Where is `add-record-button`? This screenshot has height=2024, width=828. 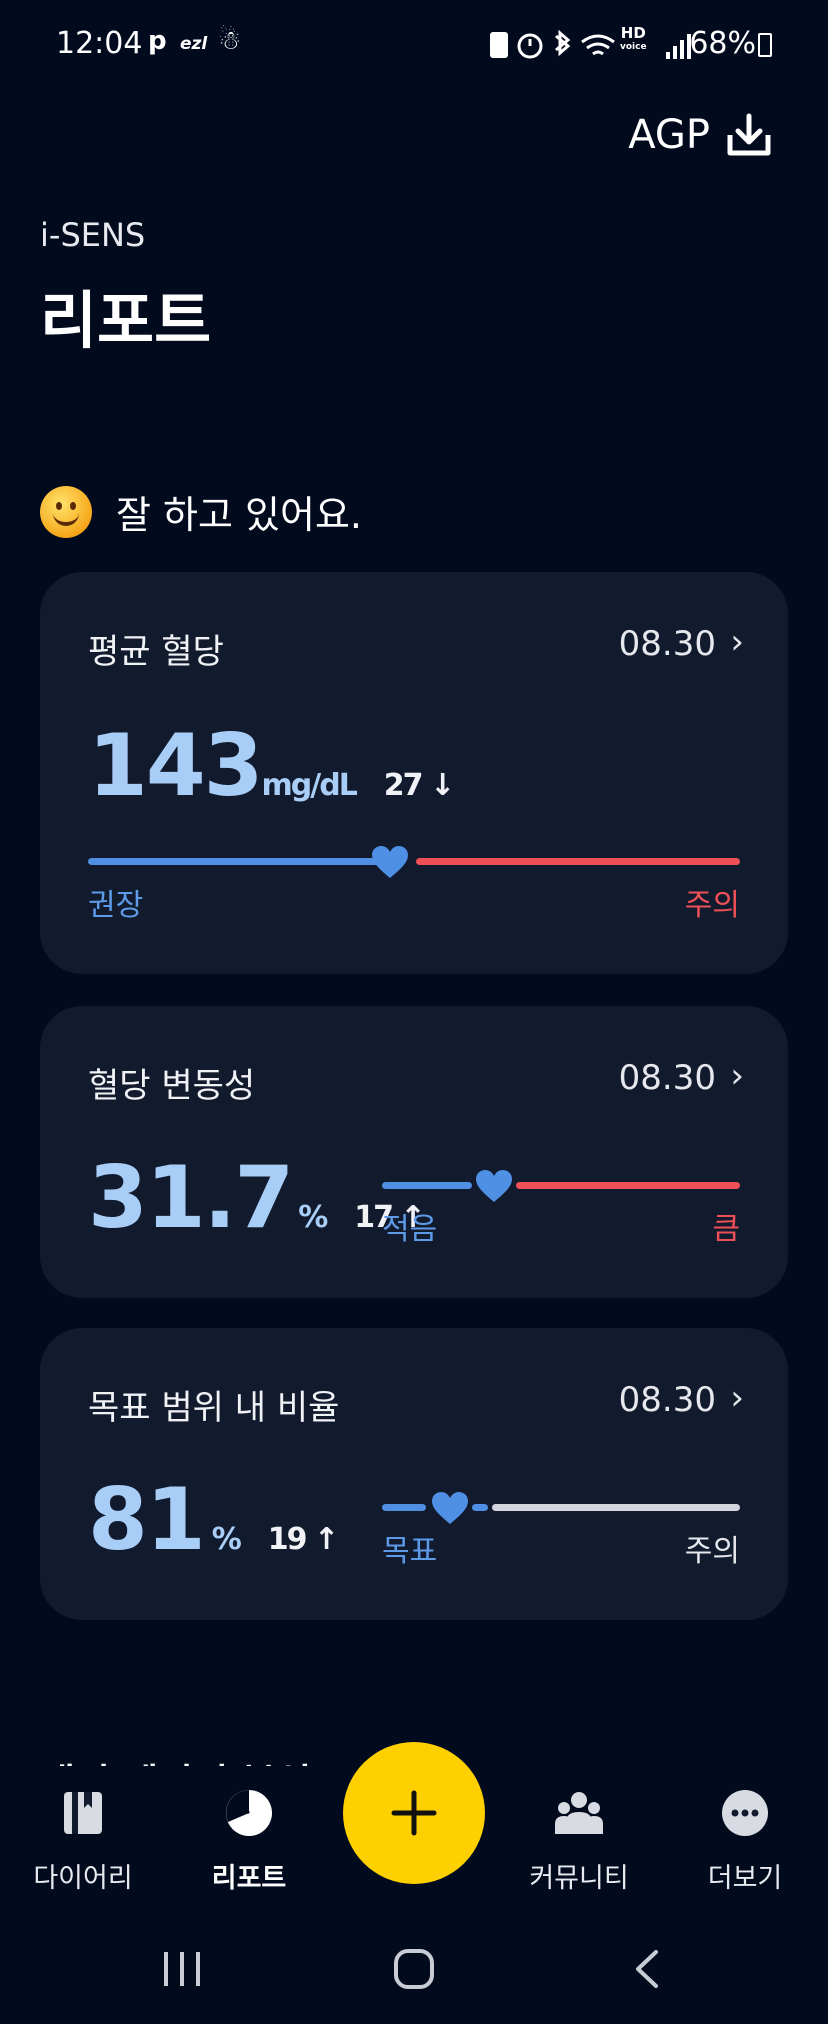 add-record-button is located at coordinates (414, 1813).